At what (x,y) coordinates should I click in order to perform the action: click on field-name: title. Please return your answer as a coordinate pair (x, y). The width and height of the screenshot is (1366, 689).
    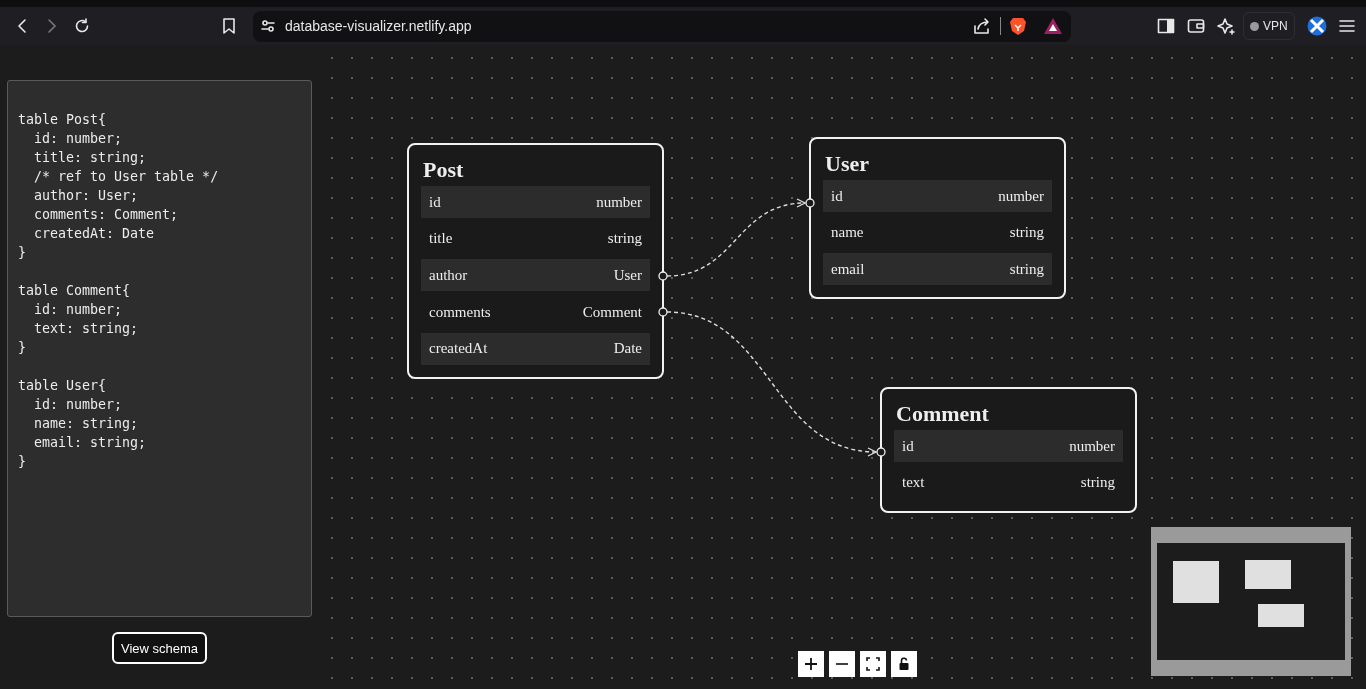
    Looking at the image, I should click on (441, 239).